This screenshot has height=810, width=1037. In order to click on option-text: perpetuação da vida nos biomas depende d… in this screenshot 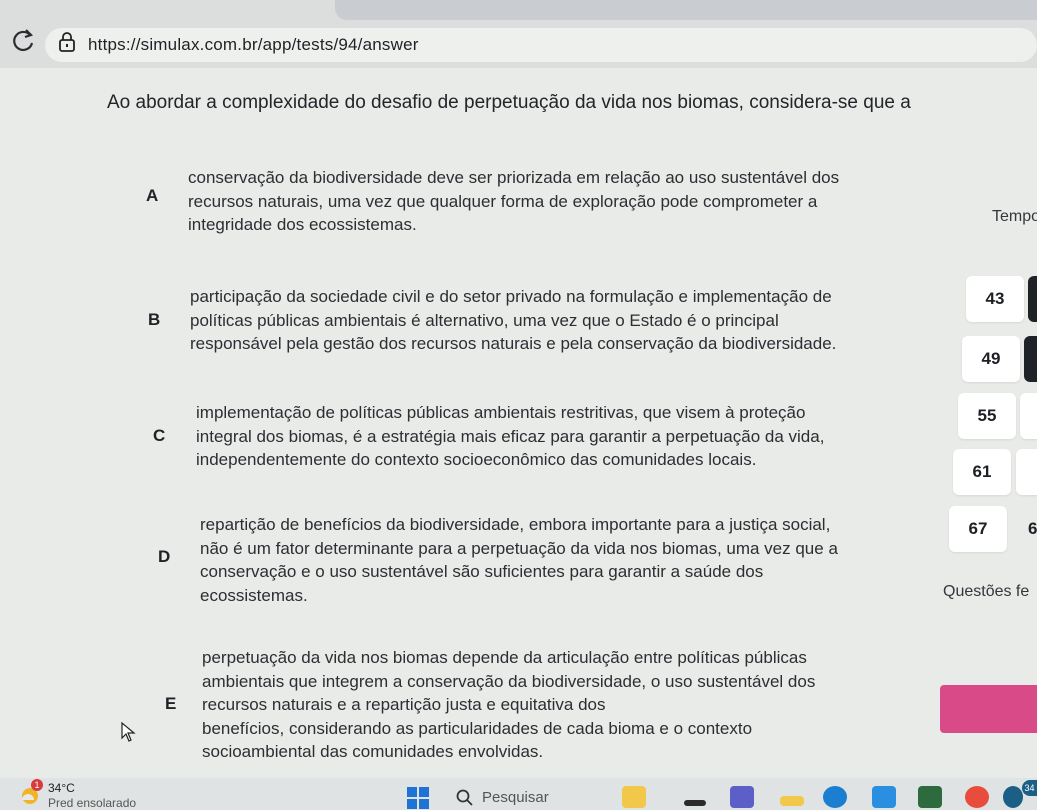, I will do `click(508, 705)`.